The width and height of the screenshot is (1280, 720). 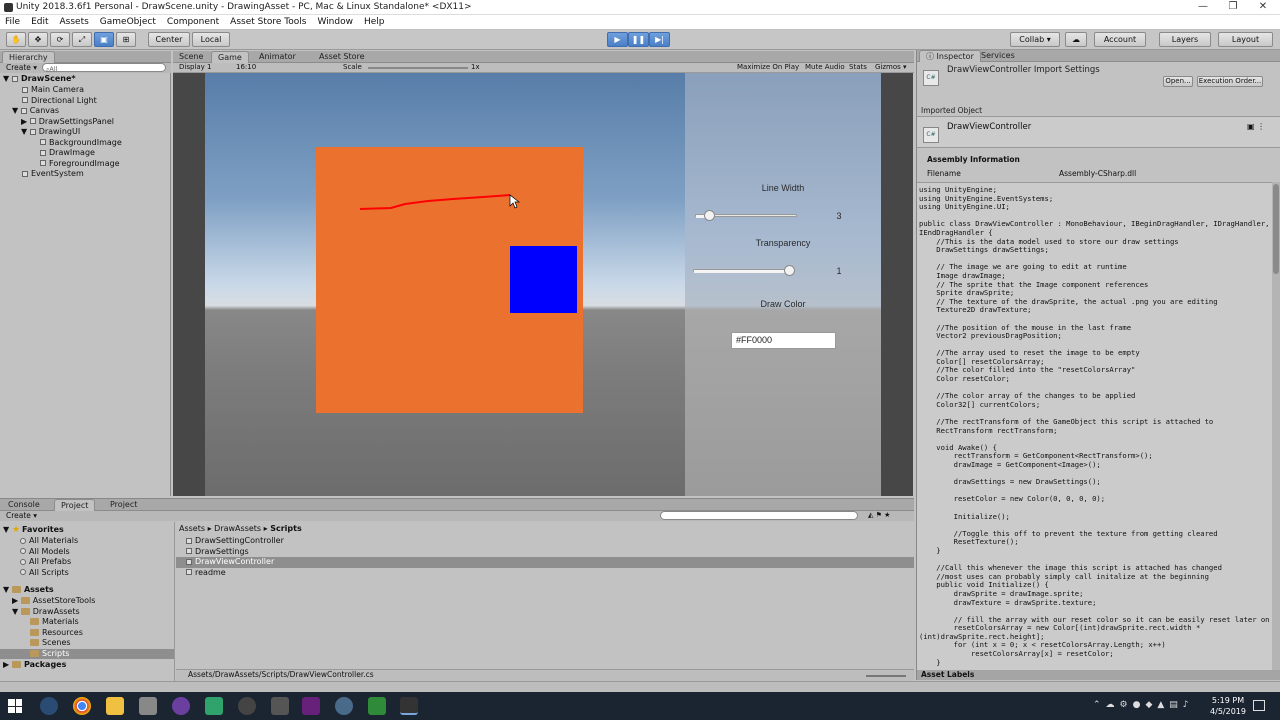 I want to click on pivot-center-button: Center, so click(x=169, y=39).